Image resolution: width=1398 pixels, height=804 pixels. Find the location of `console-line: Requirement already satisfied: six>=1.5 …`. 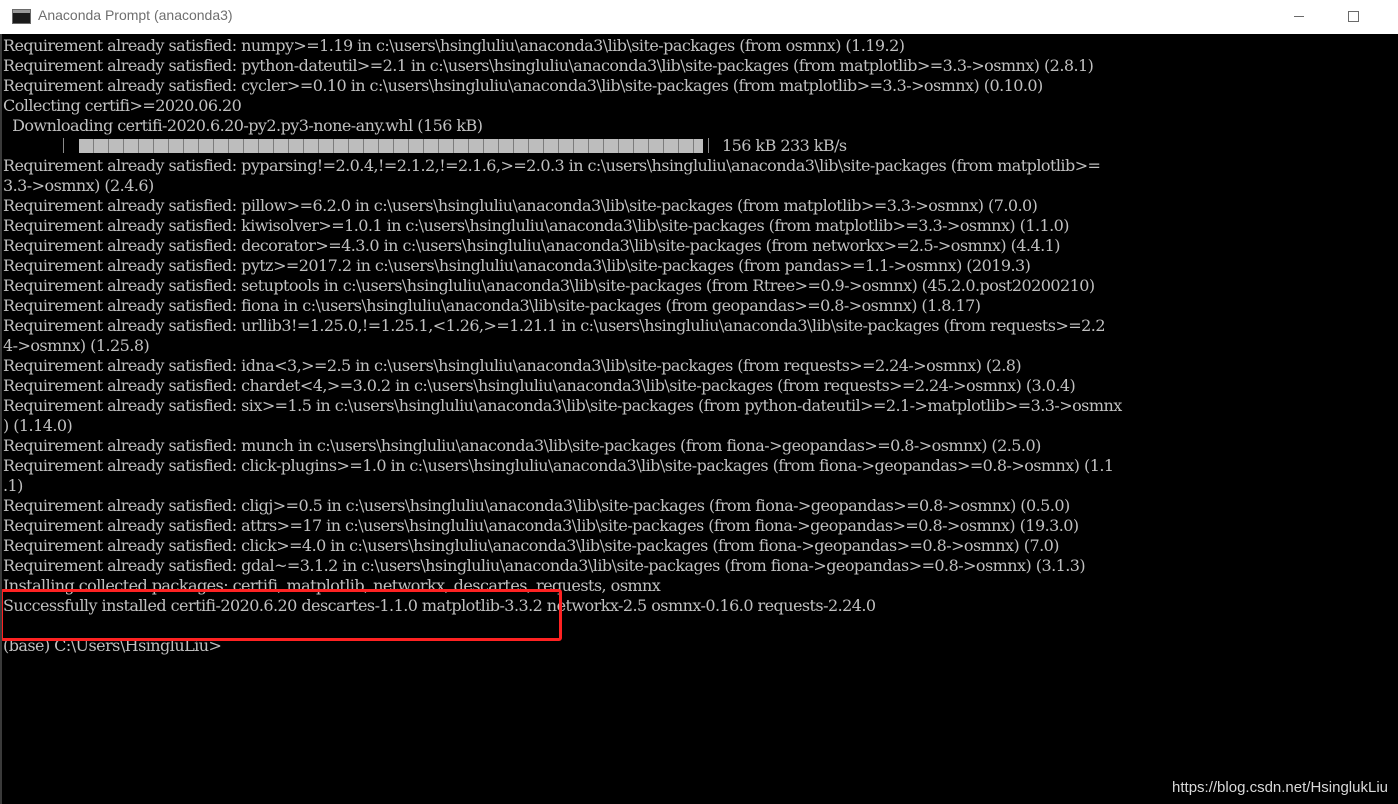

console-line: Requirement already satisfied: six>=1.5 … is located at coordinates (562, 405).